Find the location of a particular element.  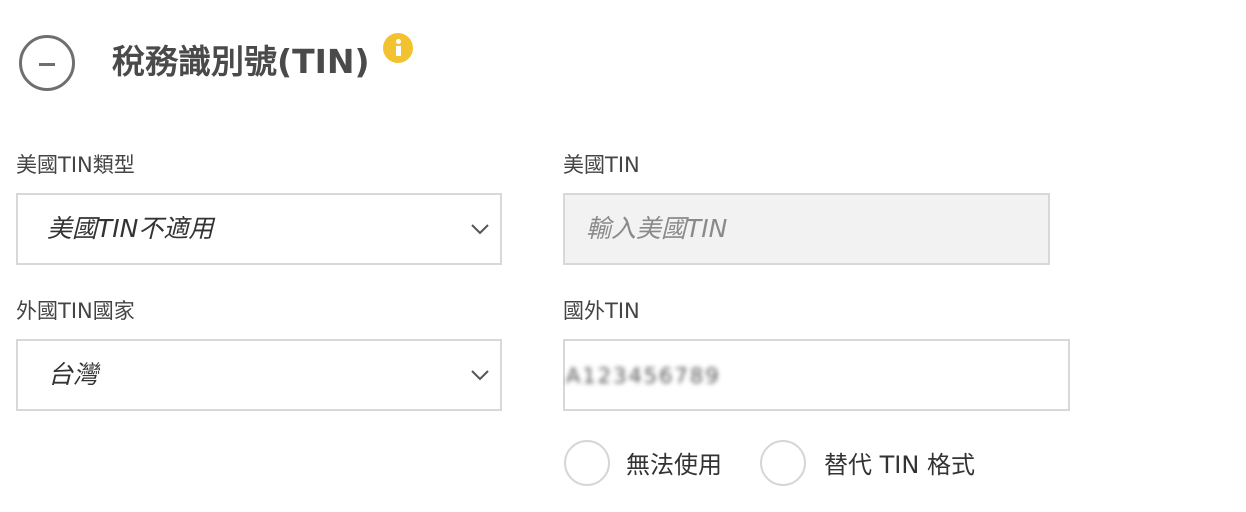

us-tin-type-select: 美國TIN不適用 is located at coordinates (259, 229).